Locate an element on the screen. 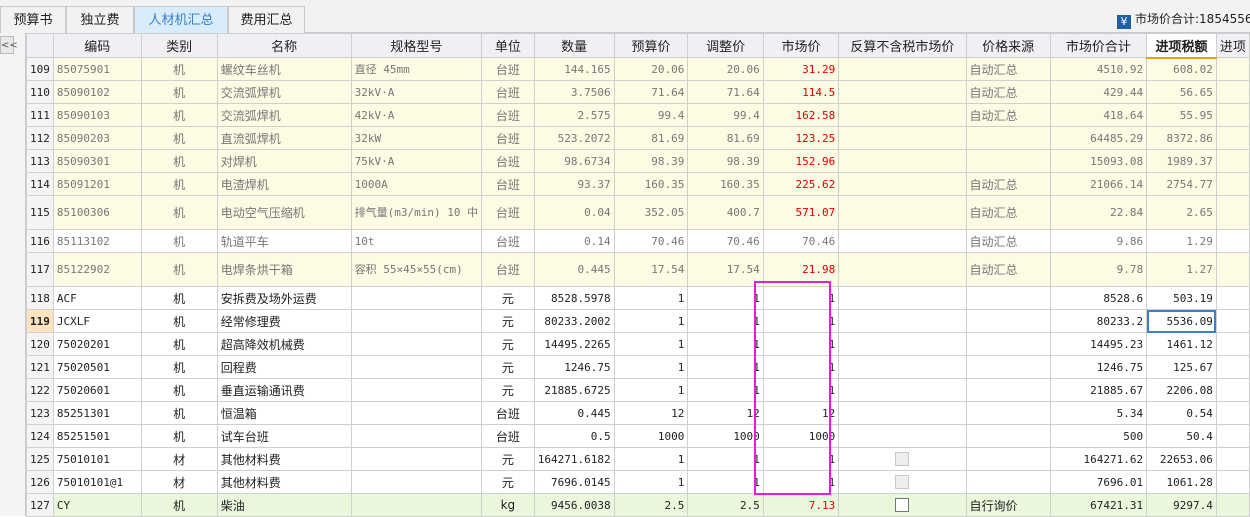  market-total-cell: 1246.75 is located at coordinates (1098, 367).